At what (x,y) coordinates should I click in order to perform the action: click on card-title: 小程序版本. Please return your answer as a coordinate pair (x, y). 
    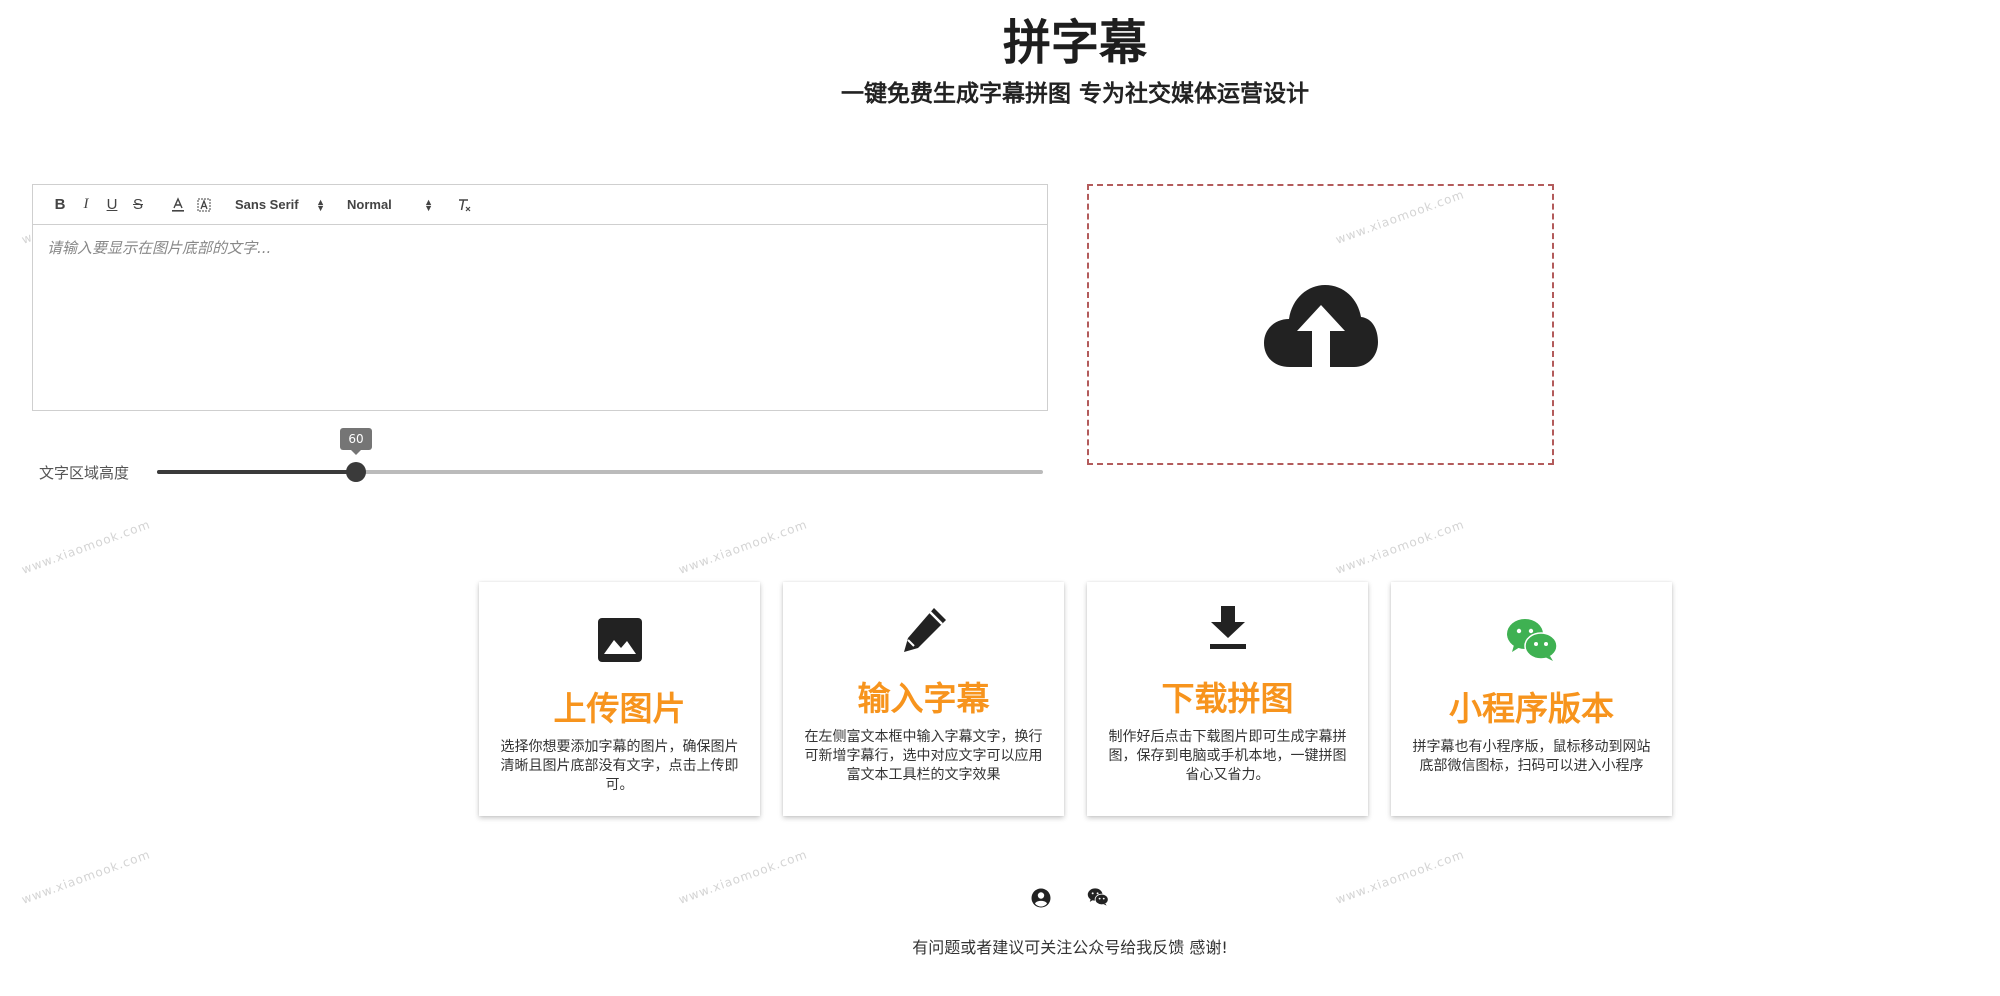
    Looking at the image, I should click on (1531, 708).